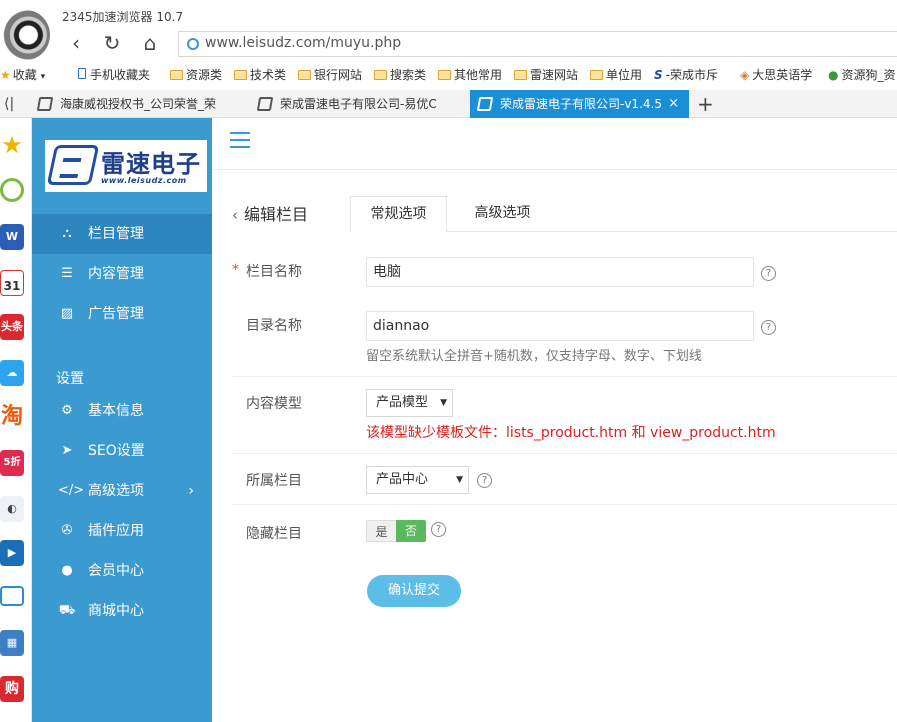  I want to click on phone-icon, so click(82, 73).